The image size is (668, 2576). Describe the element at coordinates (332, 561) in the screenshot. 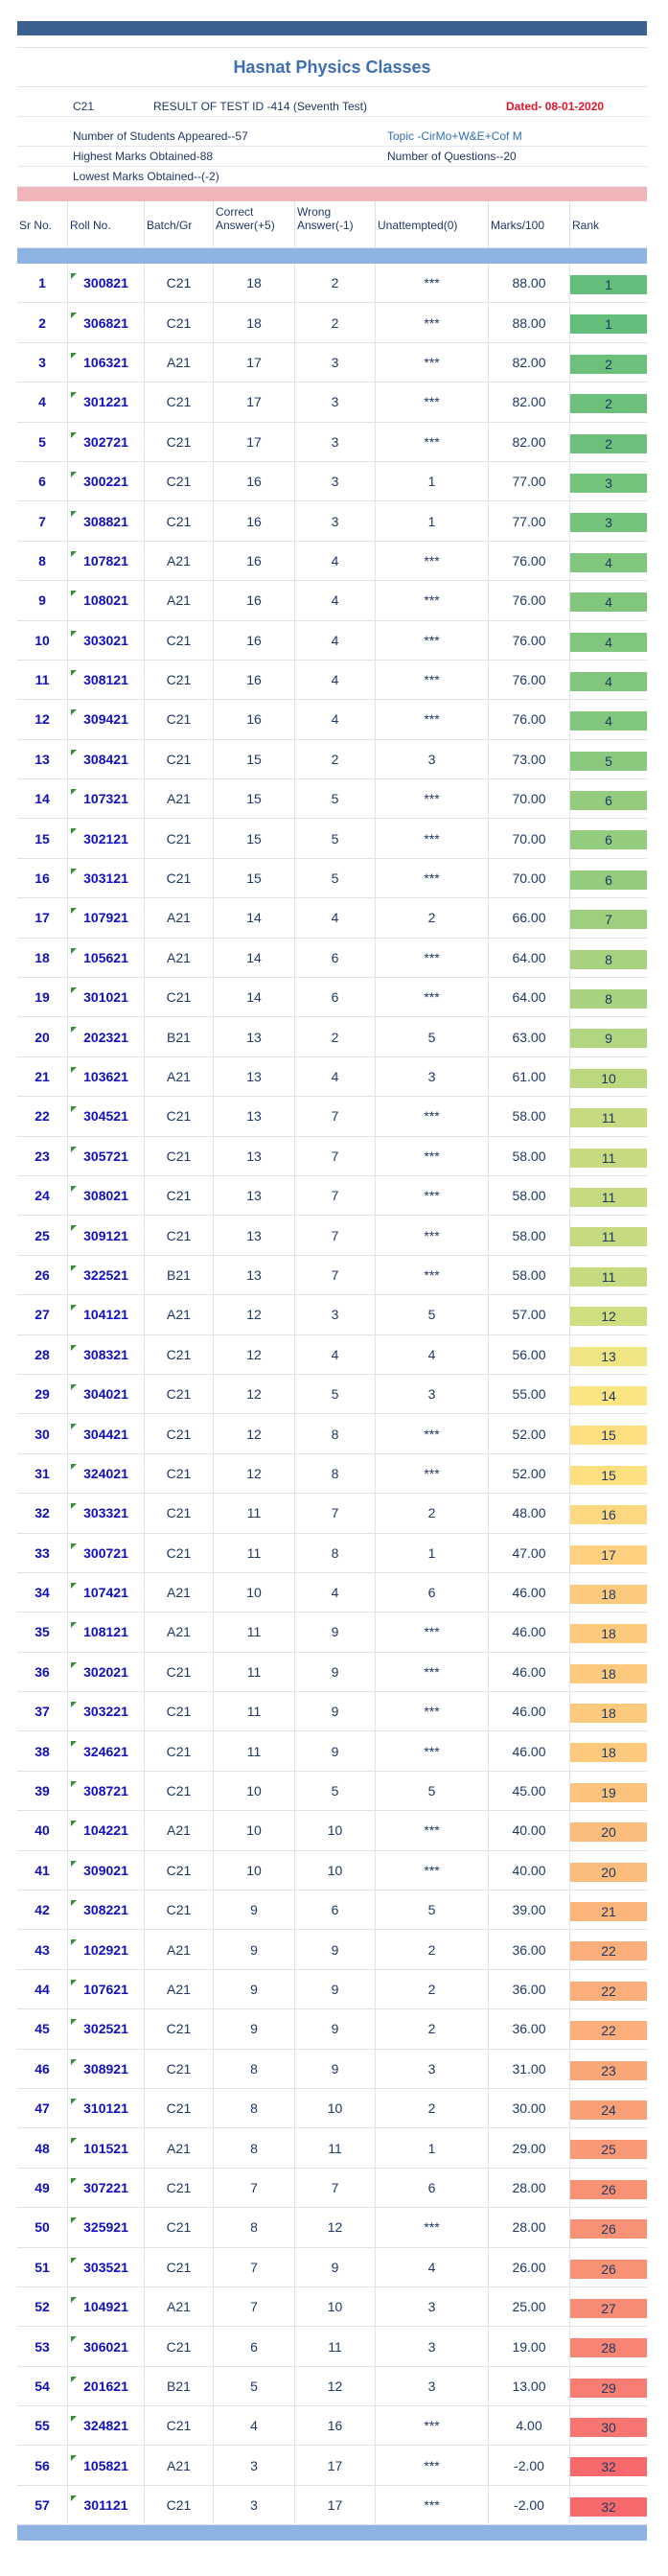

I see `table-row: 8 107821 A21 16 4 *** 76.00 4` at that location.